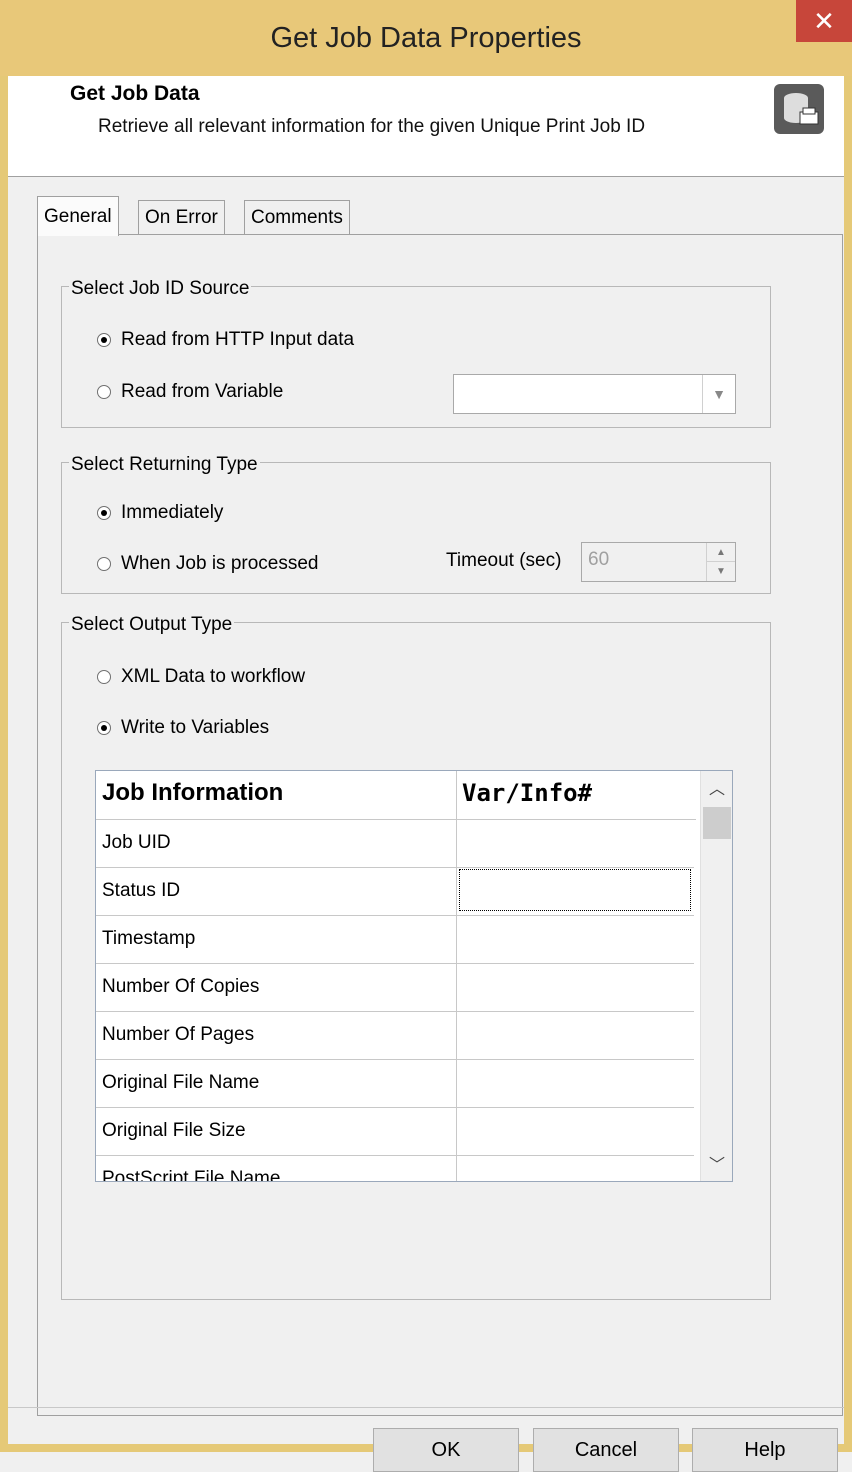  I want to click on column-header-var-info: Var/Info#, so click(527, 793).